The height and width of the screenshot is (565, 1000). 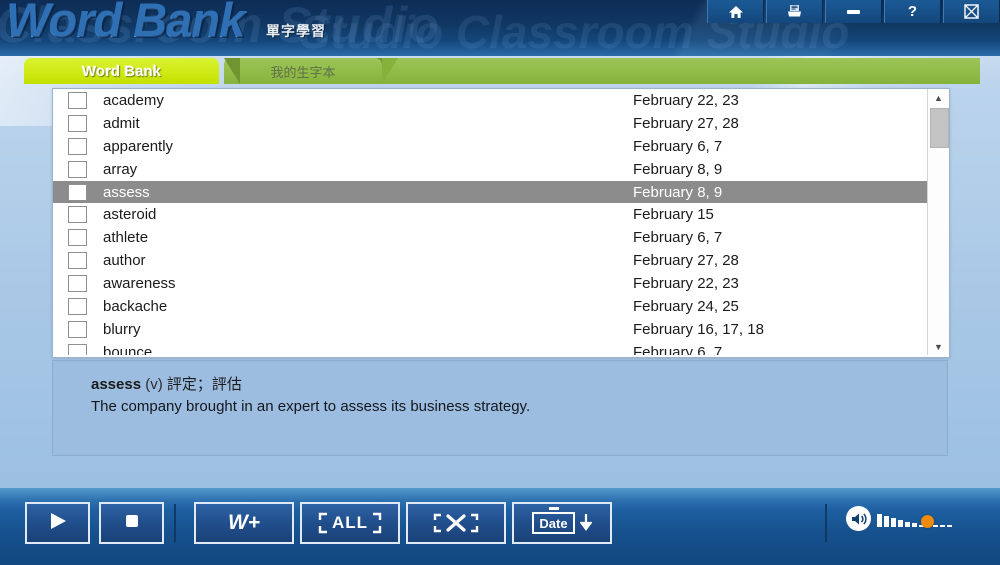 What do you see at coordinates (120, 169) in the screenshot?
I see `word-cell: array` at bounding box center [120, 169].